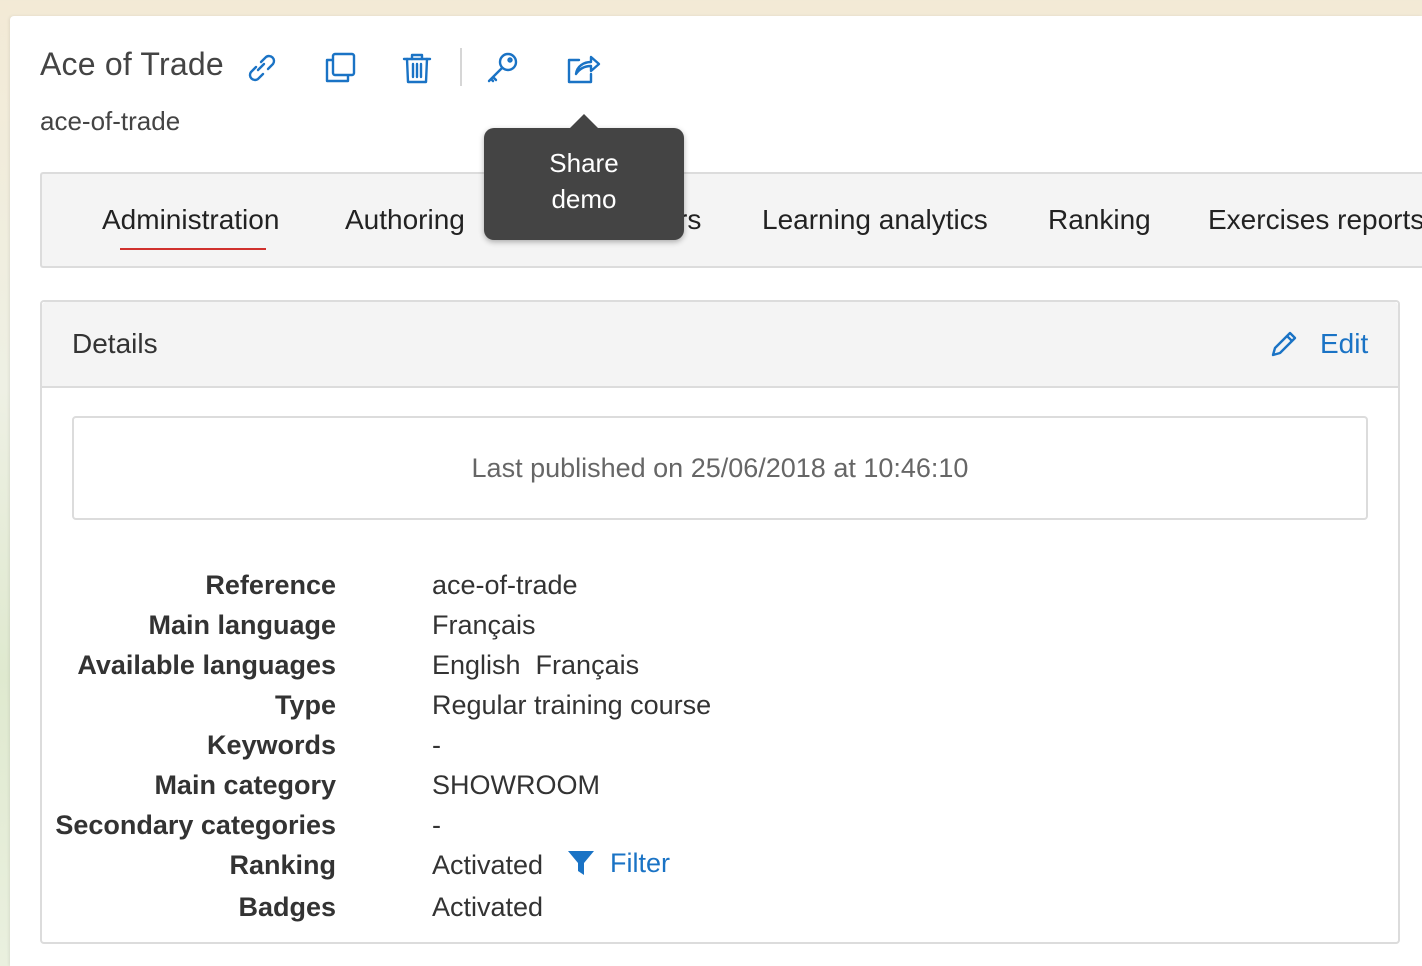 The height and width of the screenshot is (966, 1422). I want to click on detail-row-reference: Reference ace-of-trade, so click(692, 588).